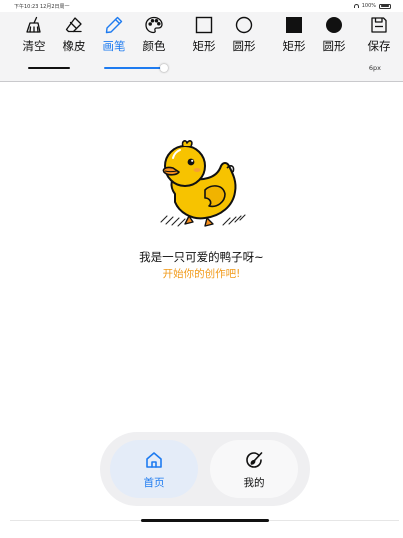  I want to click on canvas-caption: 我是一只可爱的鸭子呀~, so click(201, 257).